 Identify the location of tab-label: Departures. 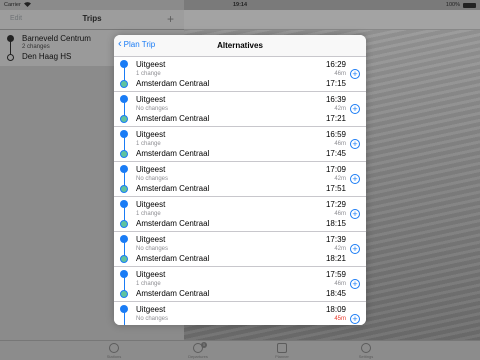
(198, 356).